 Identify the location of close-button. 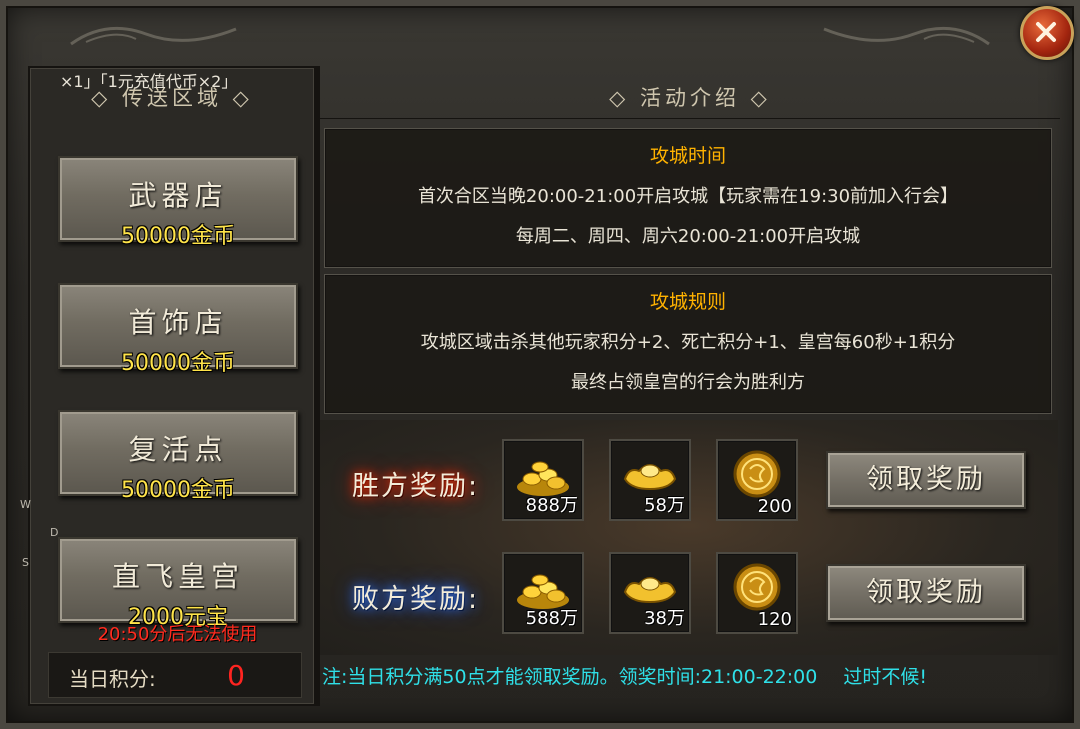
(1047, 33).